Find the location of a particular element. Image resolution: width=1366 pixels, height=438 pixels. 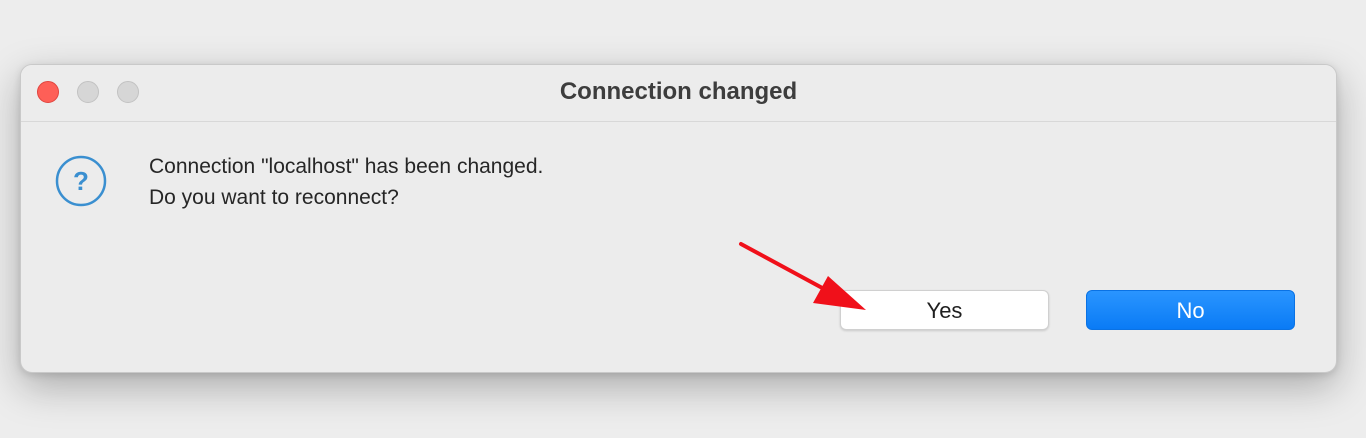

no-button: No is located at coordinates (1190, 310).